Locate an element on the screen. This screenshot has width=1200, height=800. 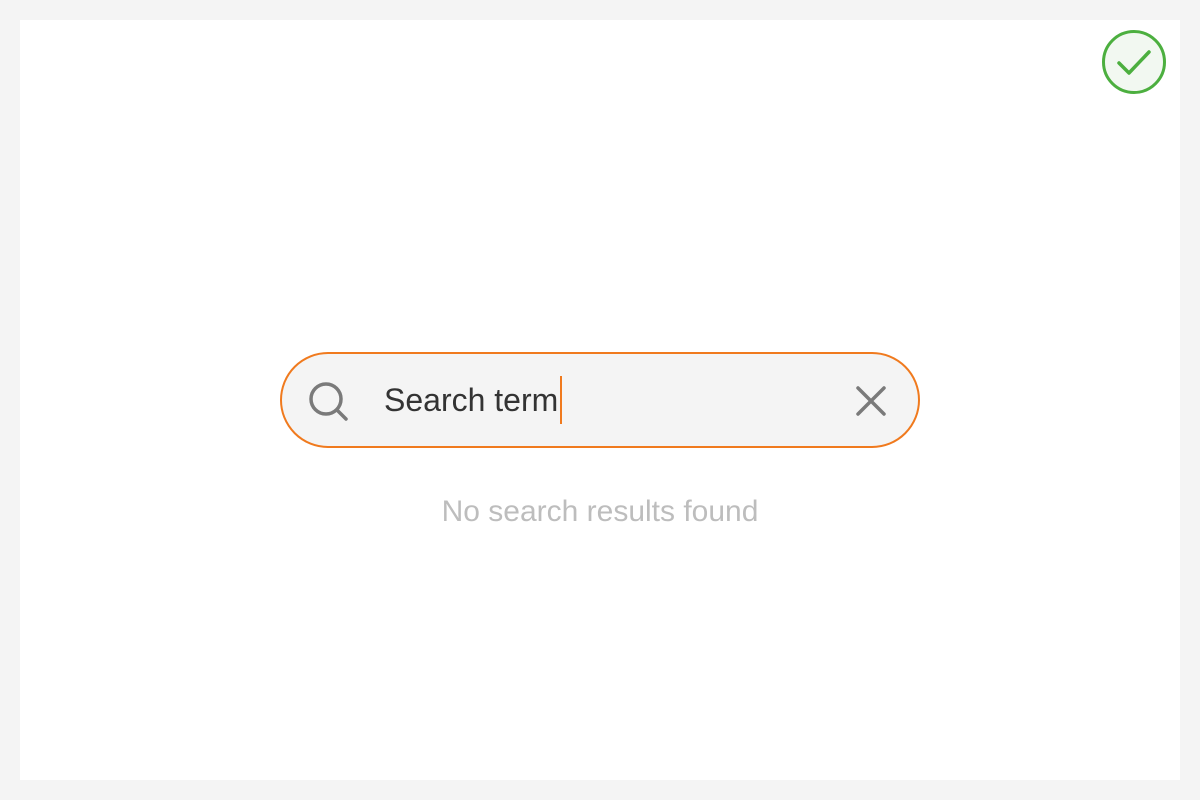
close-icon is located at coordinates (871, 401).